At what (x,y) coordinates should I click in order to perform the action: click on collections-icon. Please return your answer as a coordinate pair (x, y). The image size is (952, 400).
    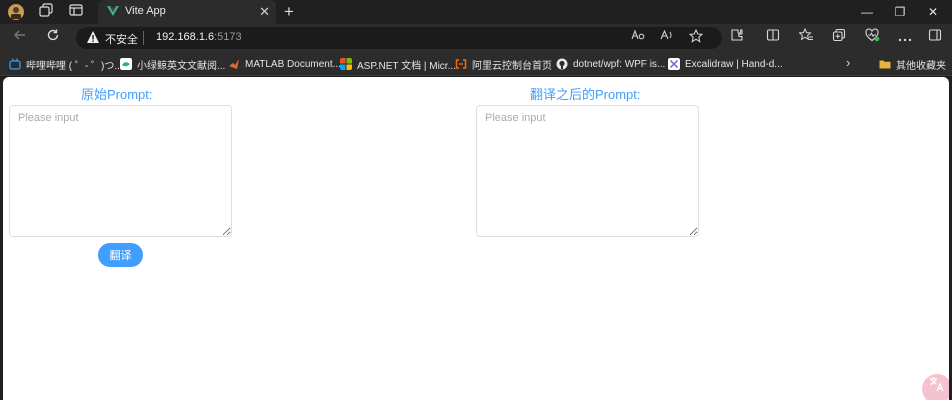
    Looking at the image, I should click on (839, 38).